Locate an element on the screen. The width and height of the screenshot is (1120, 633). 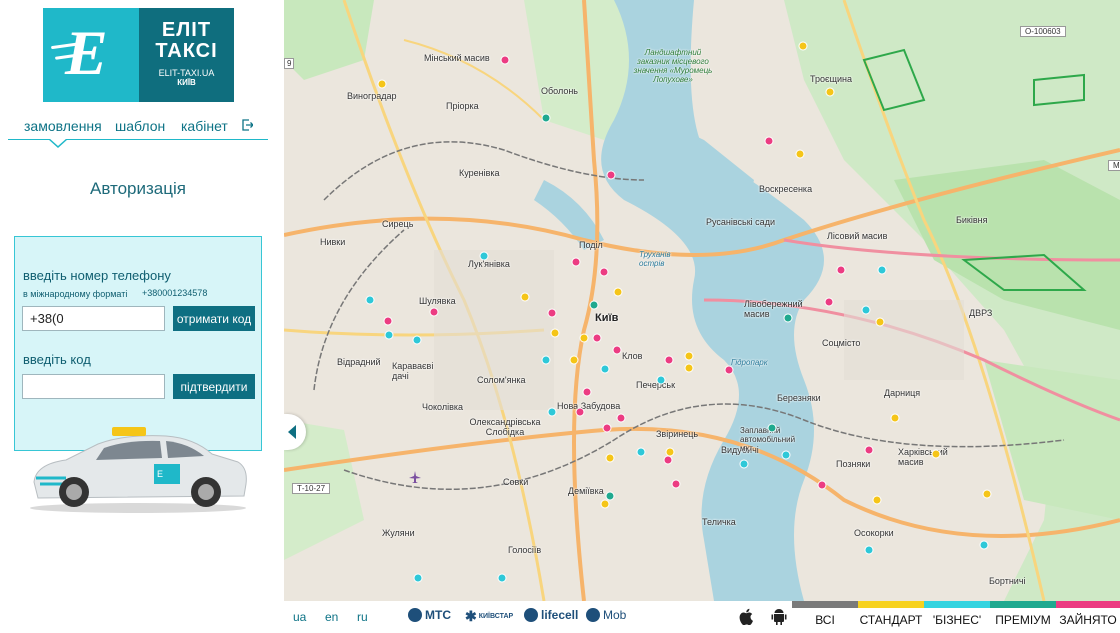
svg-text: E is located at coordinates (160, 474).